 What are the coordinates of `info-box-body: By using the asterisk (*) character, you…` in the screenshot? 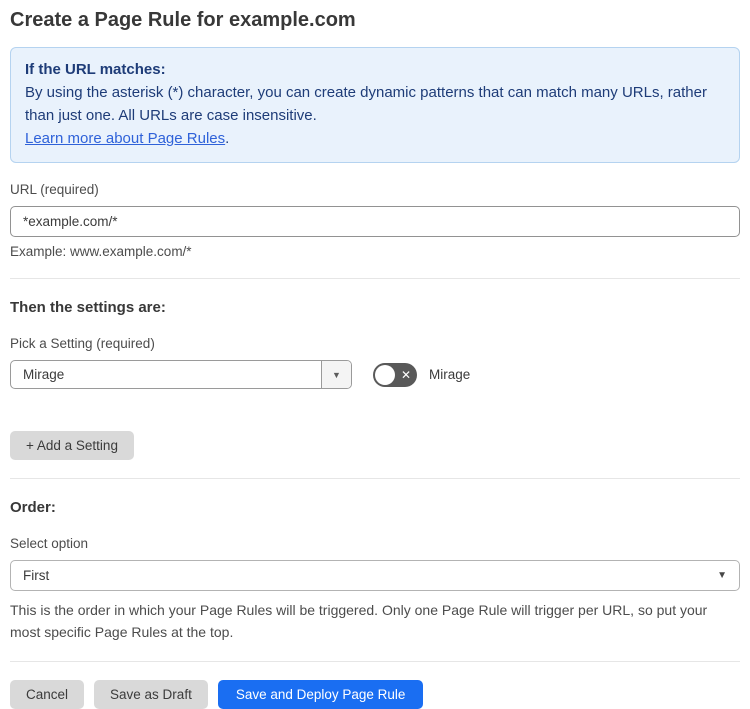 It's located at (366, 104).